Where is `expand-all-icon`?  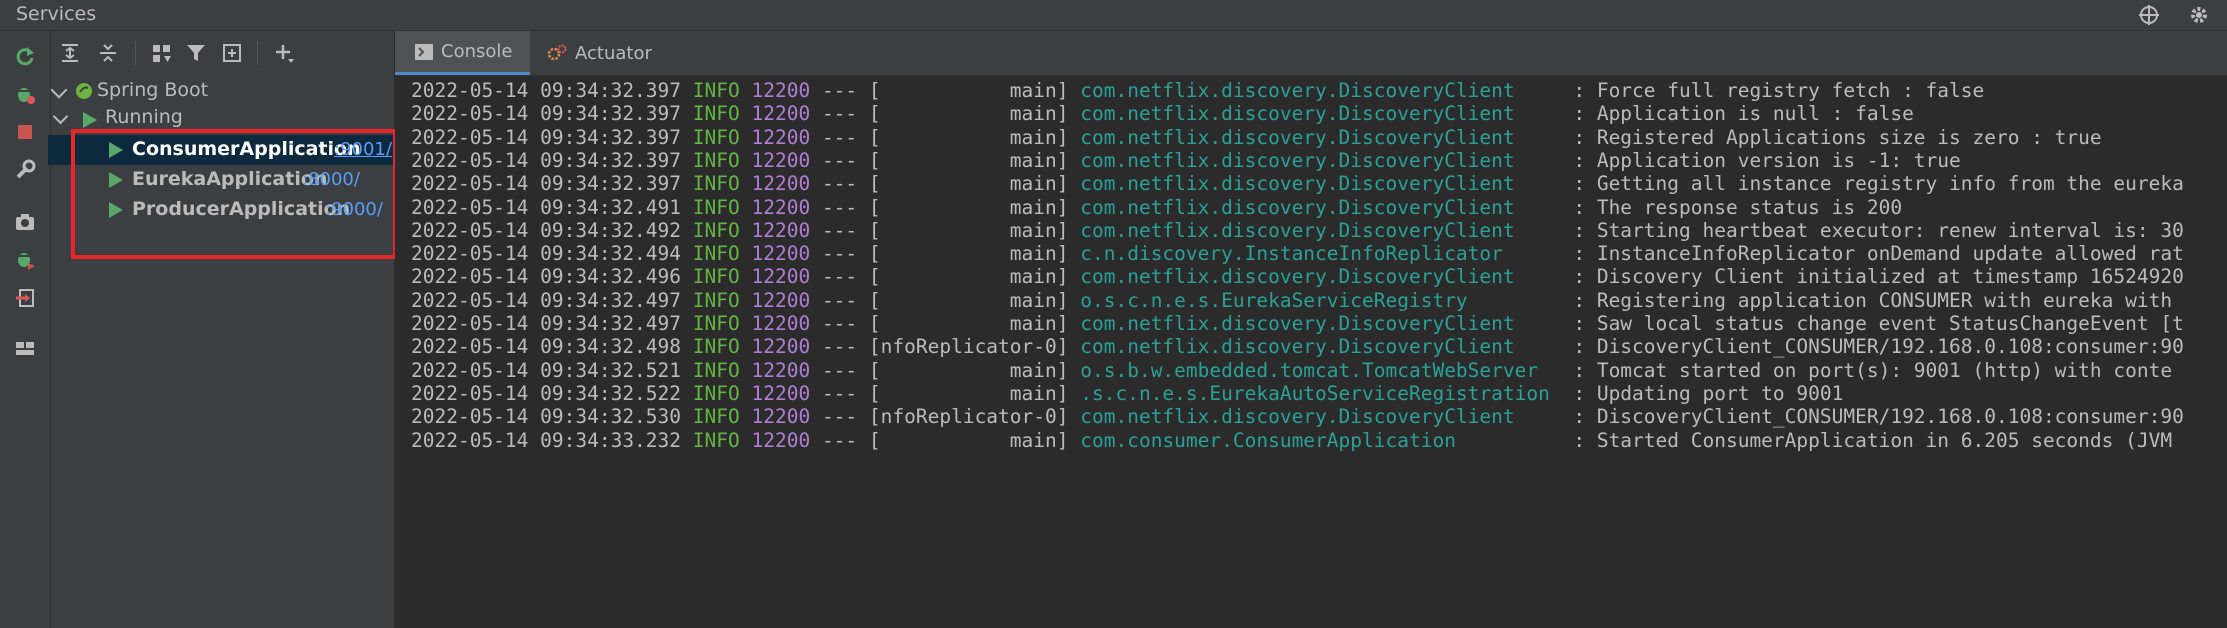
expand-all-icon is located at coordinates (70, 53).